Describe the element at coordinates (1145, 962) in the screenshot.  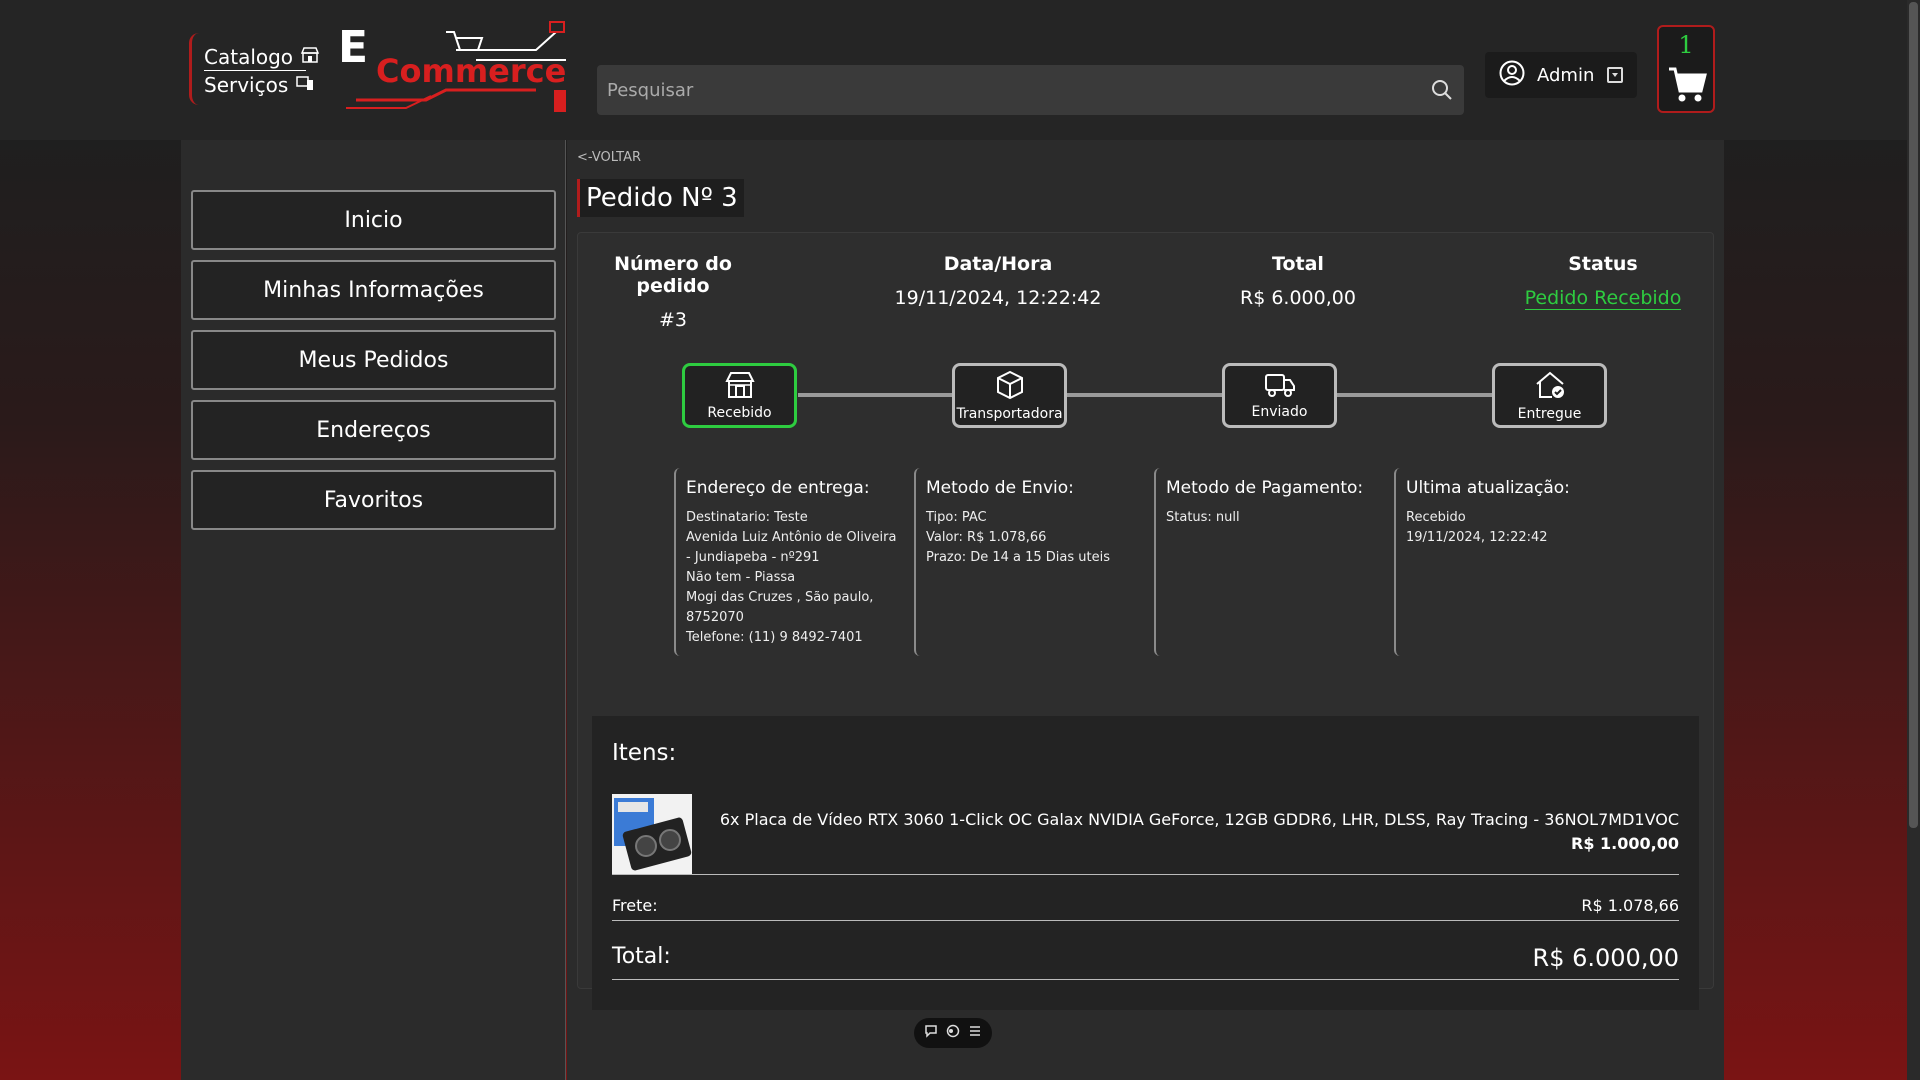
I see `order-total-row: Total: R$ 6.000,00` at that location.